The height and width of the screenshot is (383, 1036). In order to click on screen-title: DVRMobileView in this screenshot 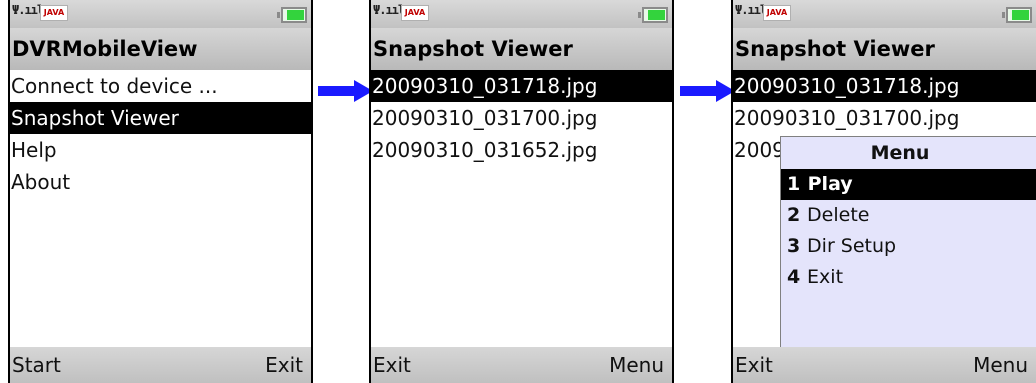, I will do `click(160, 49)`.